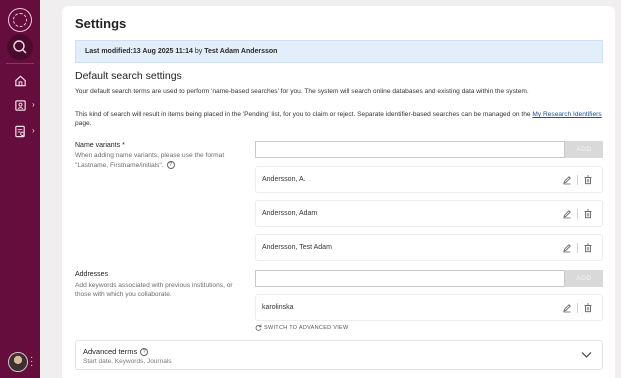 This screenshot has width=621, height=378. I want to click on name-variants-label: Name variants *, so click(100, 145).